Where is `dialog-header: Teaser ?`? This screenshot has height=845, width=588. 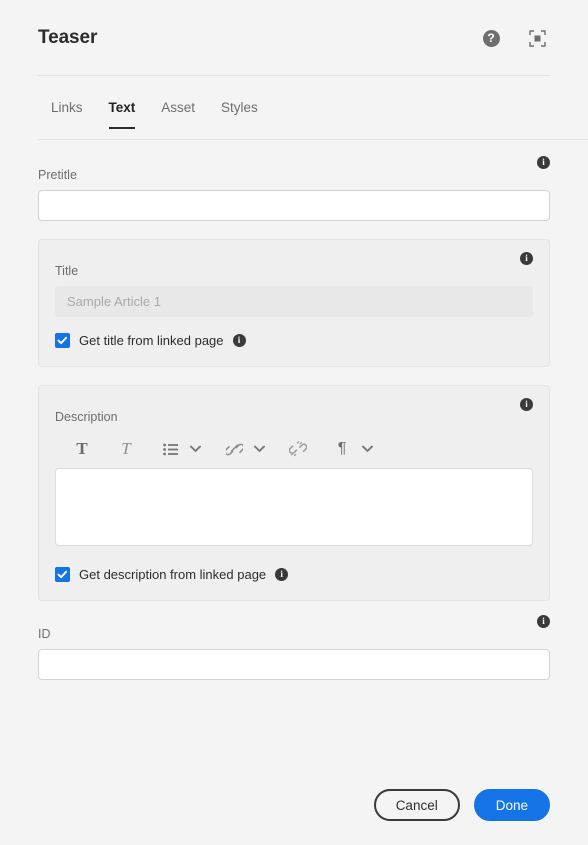 dialog-header: Teaser ? is located at coordinates (294, 38).